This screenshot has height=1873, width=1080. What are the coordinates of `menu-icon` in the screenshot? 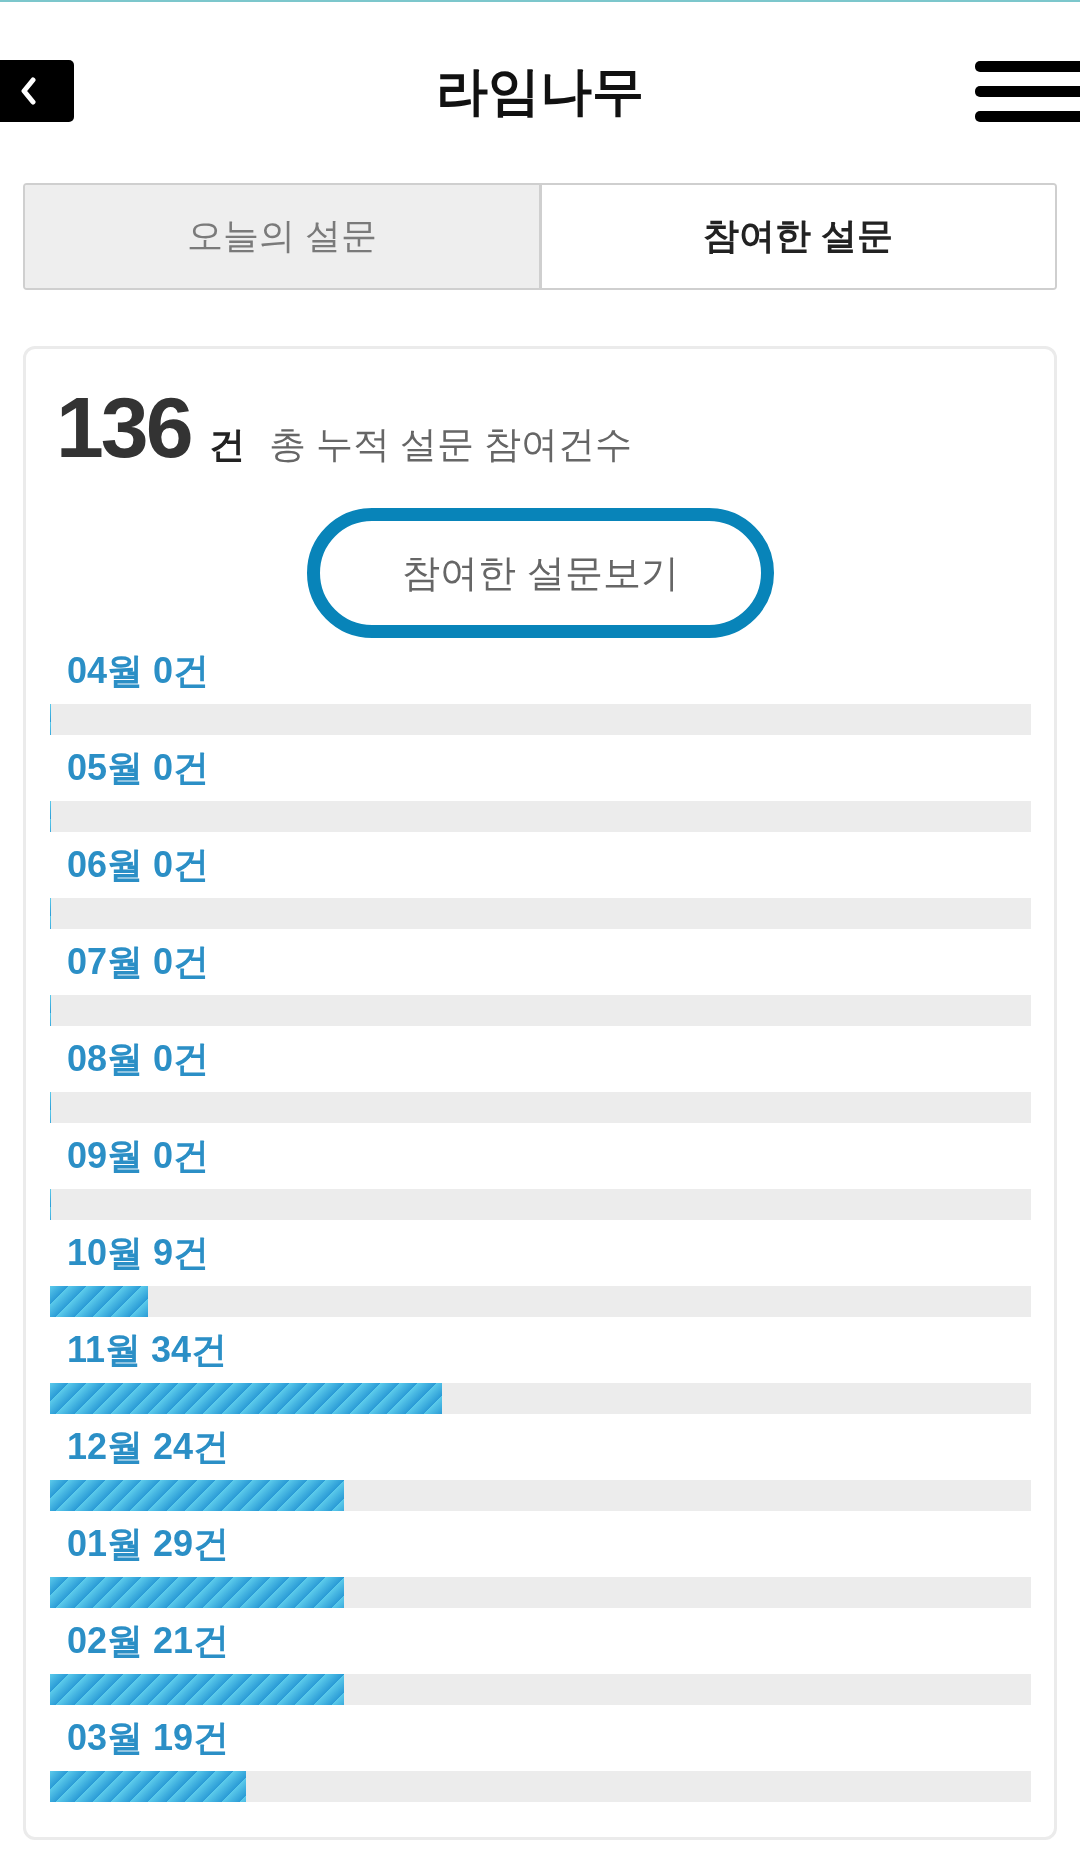 It's located at (1027, 91).